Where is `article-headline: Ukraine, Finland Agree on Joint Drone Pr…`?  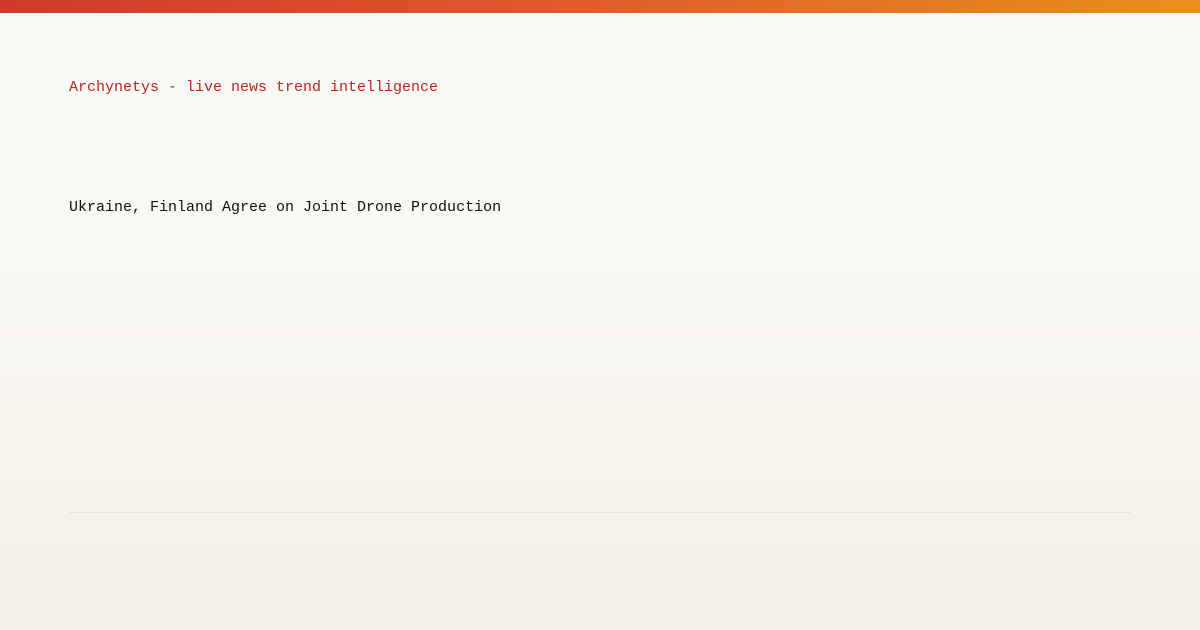
article-headline: Ukraine, Finland Agree on Joint Drone Pr… is located at coordinates (285, 207).